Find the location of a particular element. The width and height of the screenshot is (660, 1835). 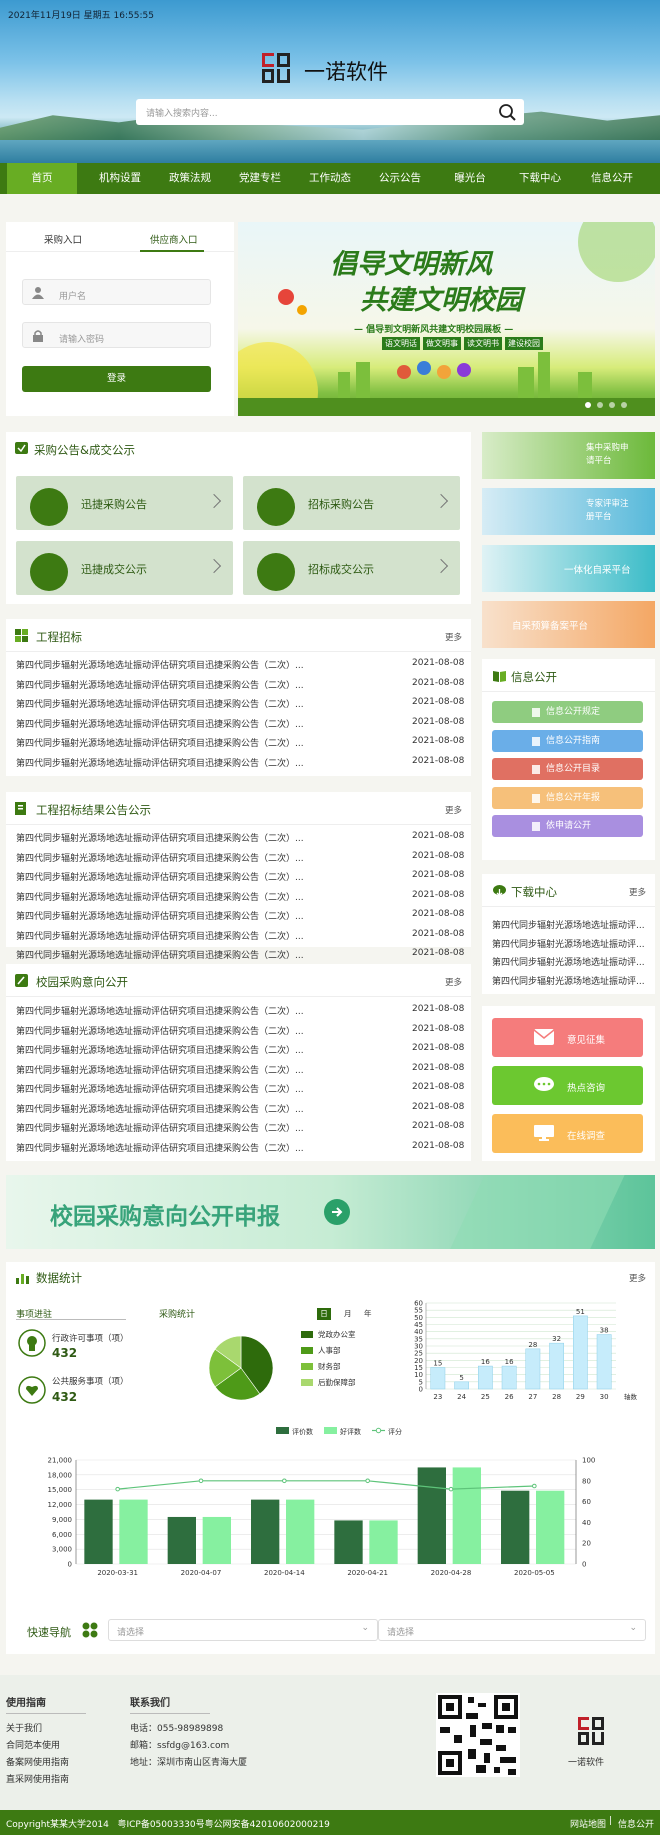

nav-notice: 公示公告 is located at coordinates (400, 178).